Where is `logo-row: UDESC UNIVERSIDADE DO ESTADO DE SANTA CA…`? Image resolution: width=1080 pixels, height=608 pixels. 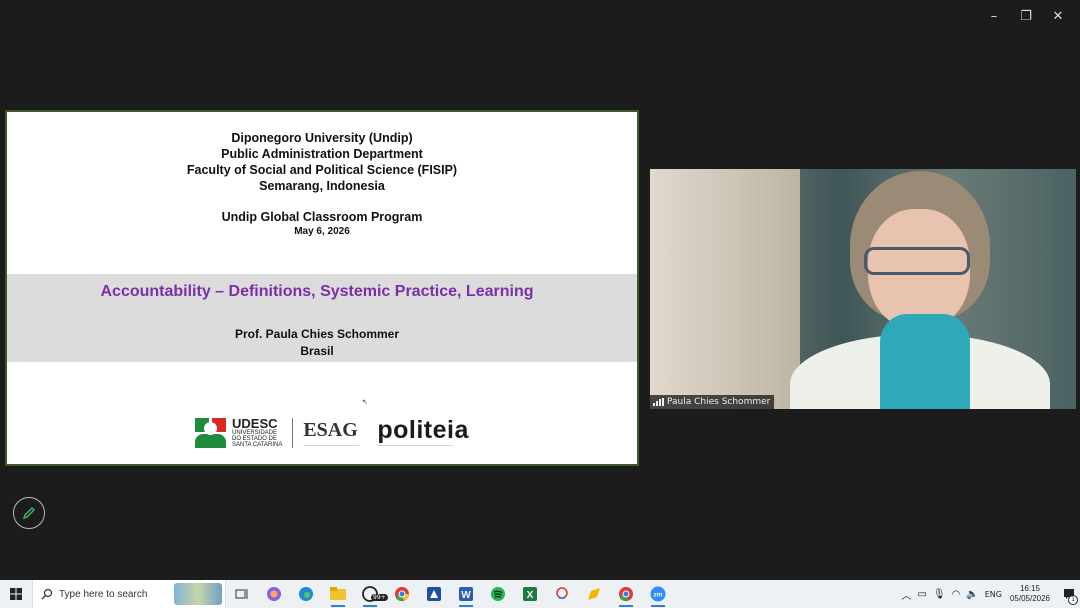 logo-row: UDESC UNIVERSIDADE DO ESTADO DE SANTA CA… is located at coordinates (332, 432).